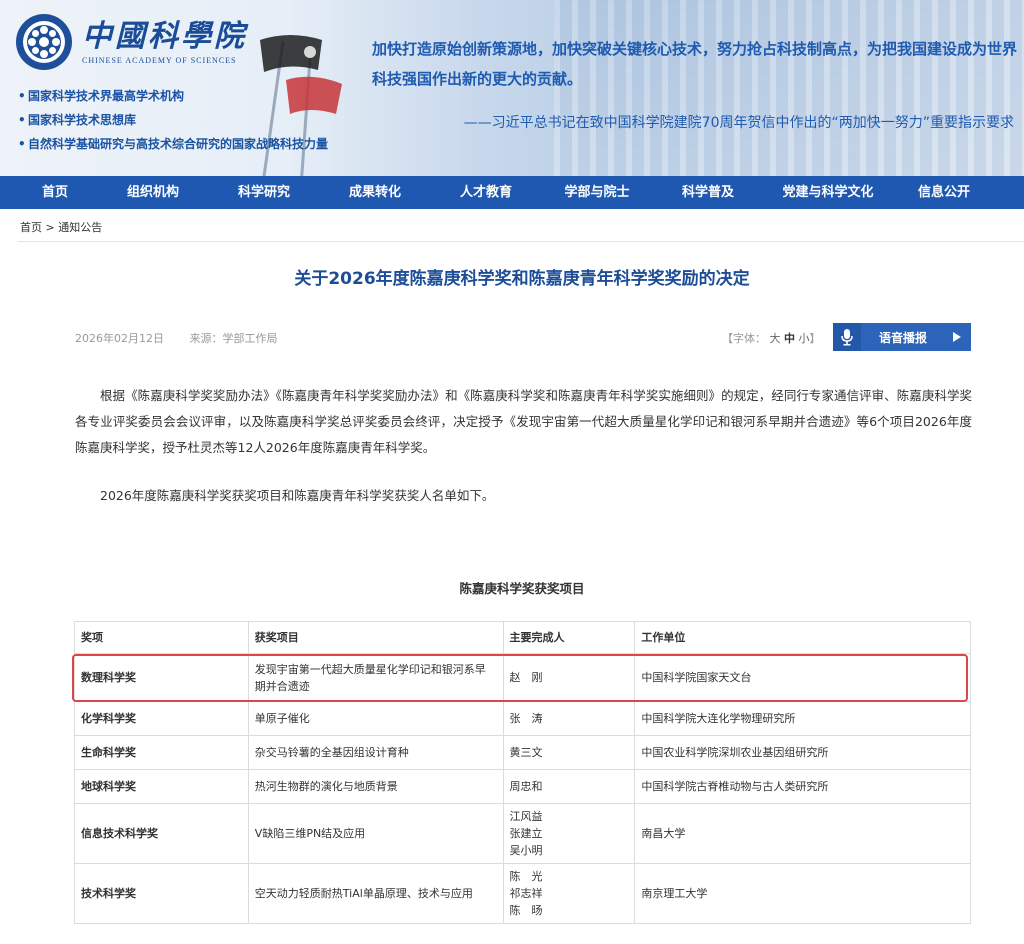  Describe the element at coordinates (119, 338) in the screenshot. I see `article-date: 2026年02月12日` at that location.